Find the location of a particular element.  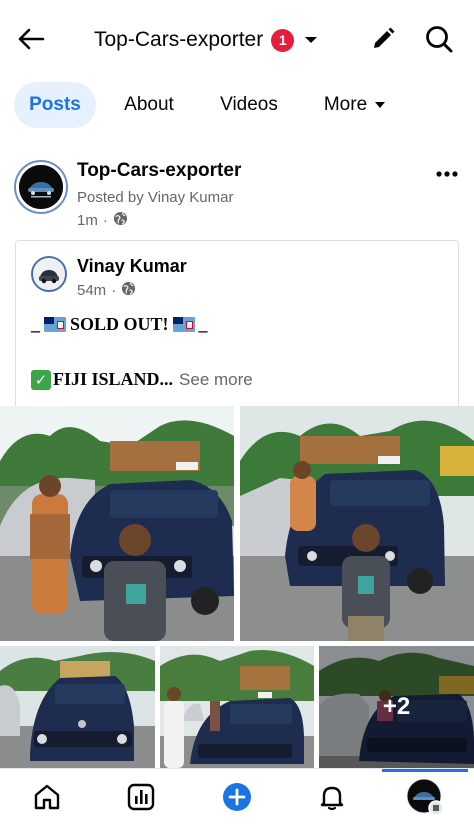

more-horizontal-icon is located at coordinates (447, 174).